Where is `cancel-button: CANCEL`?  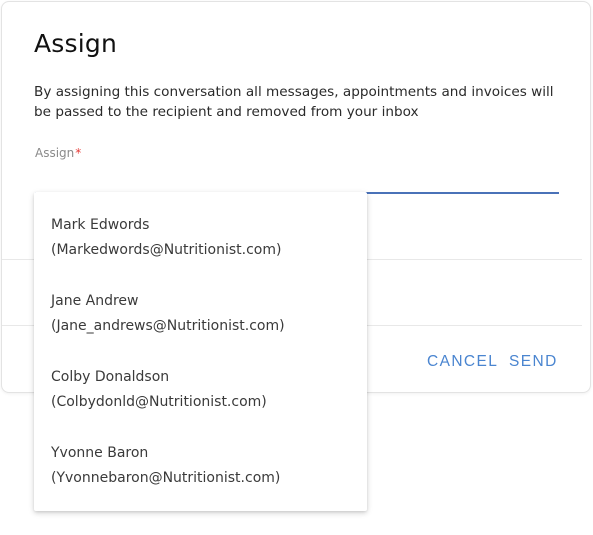
cancel-button: CANCEL is located at coordinates (462, 362).